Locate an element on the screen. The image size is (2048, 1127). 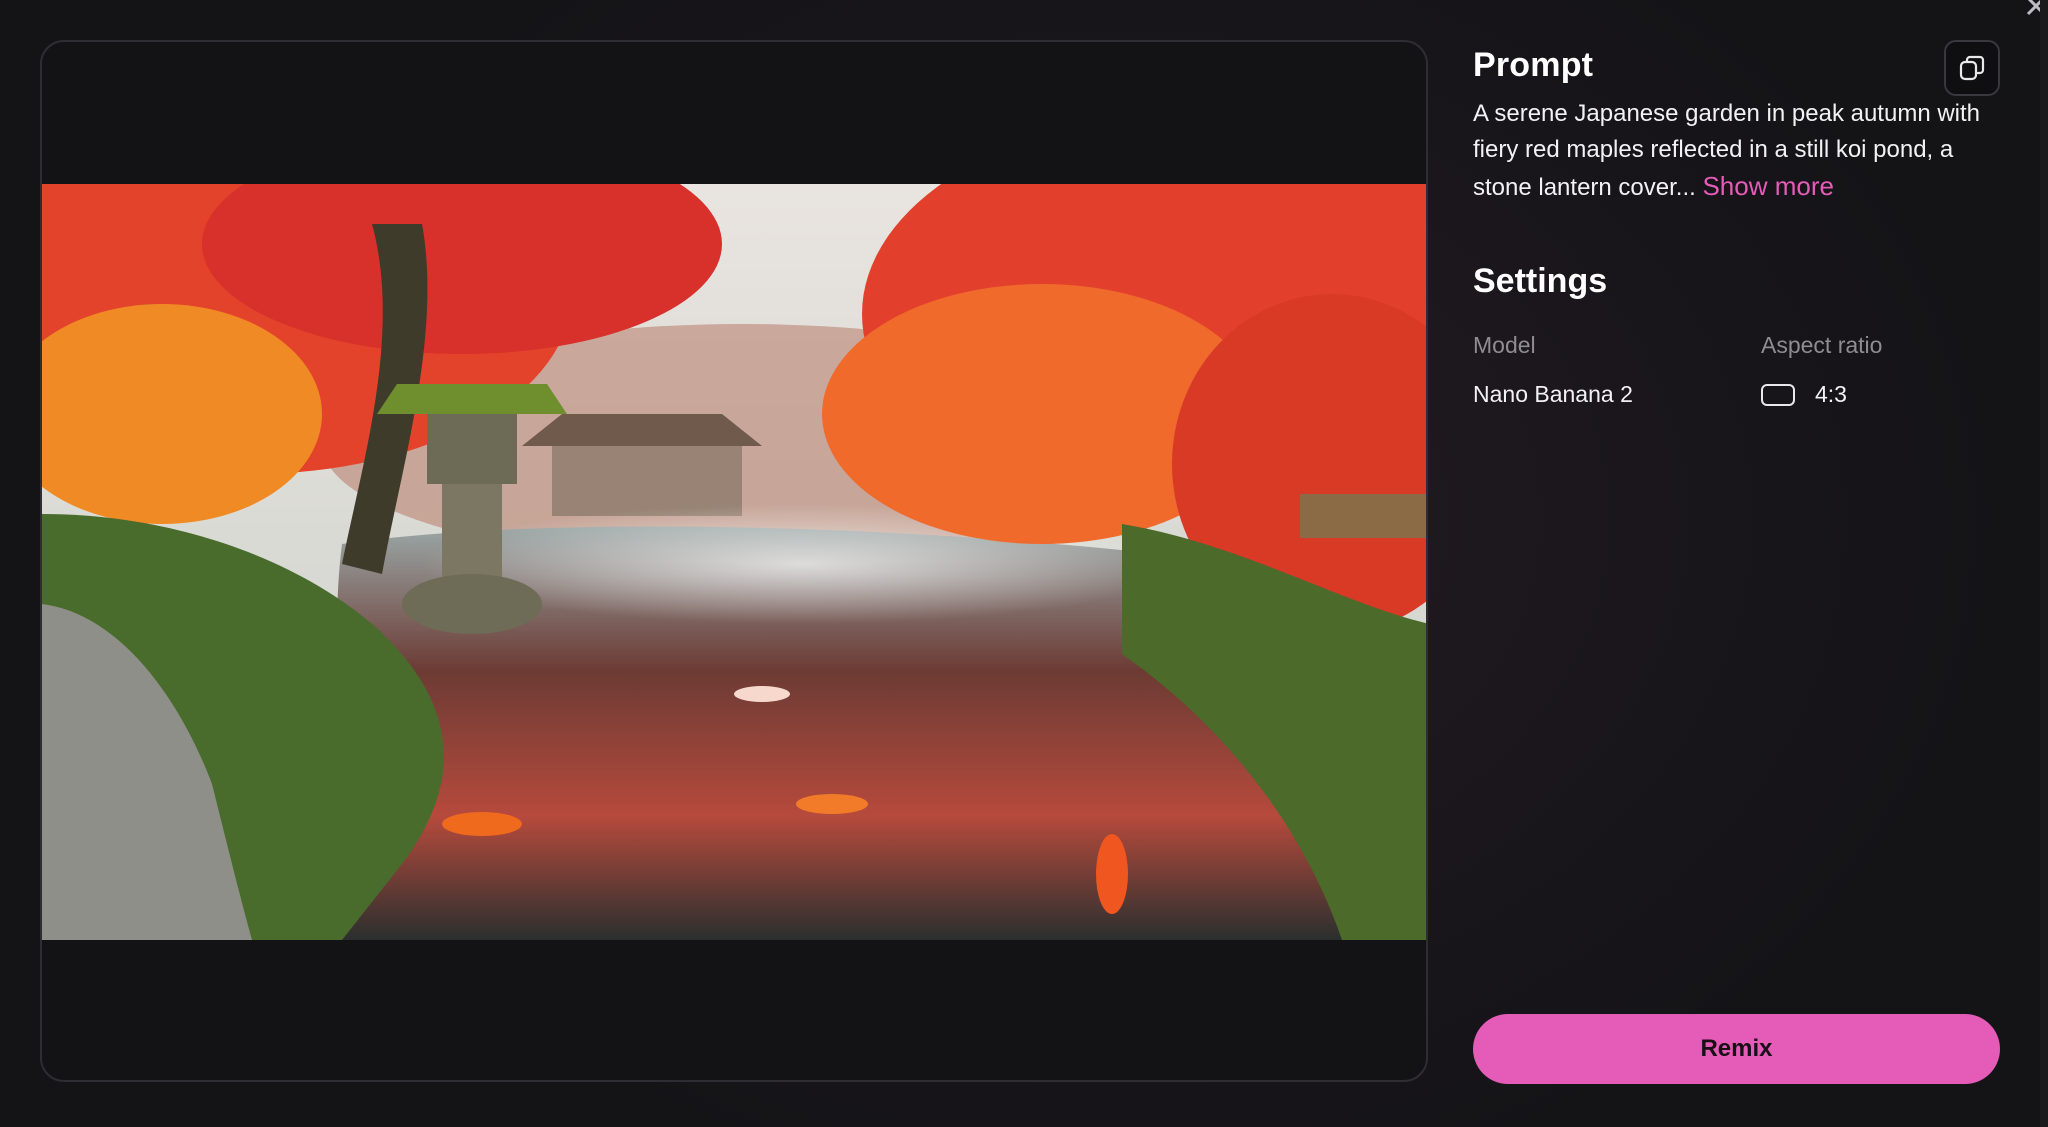
page-scrollbar is located at coordinates (2044, 563).